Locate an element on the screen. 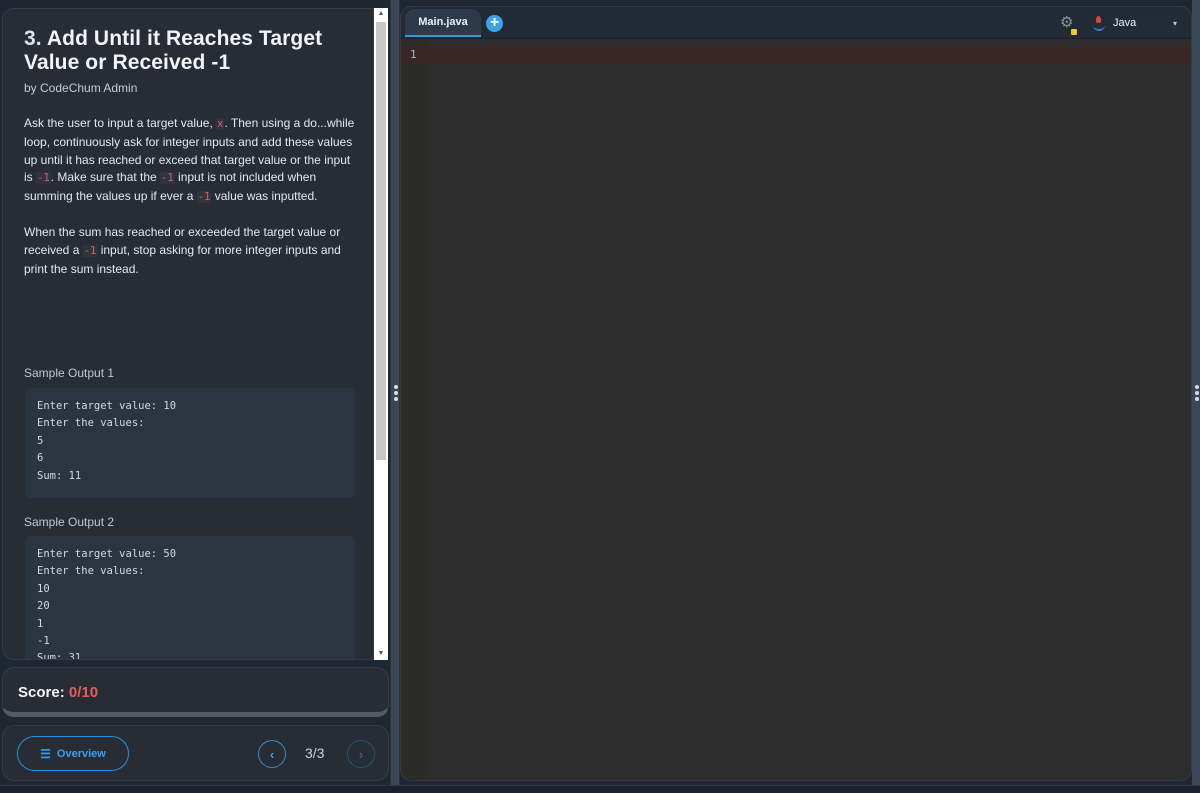 The width and height of the screenshot is (1200, 793). problem-author: by CodeChum Admin is located at coordinates (81, 88).